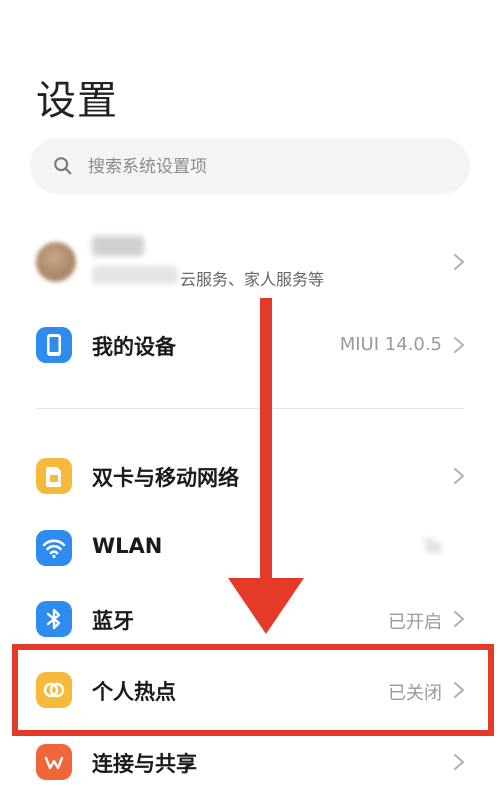  What do you see at coordinates (54, 762) in the screenshot?
I see `share-icon` at bounding box center [54, 762].